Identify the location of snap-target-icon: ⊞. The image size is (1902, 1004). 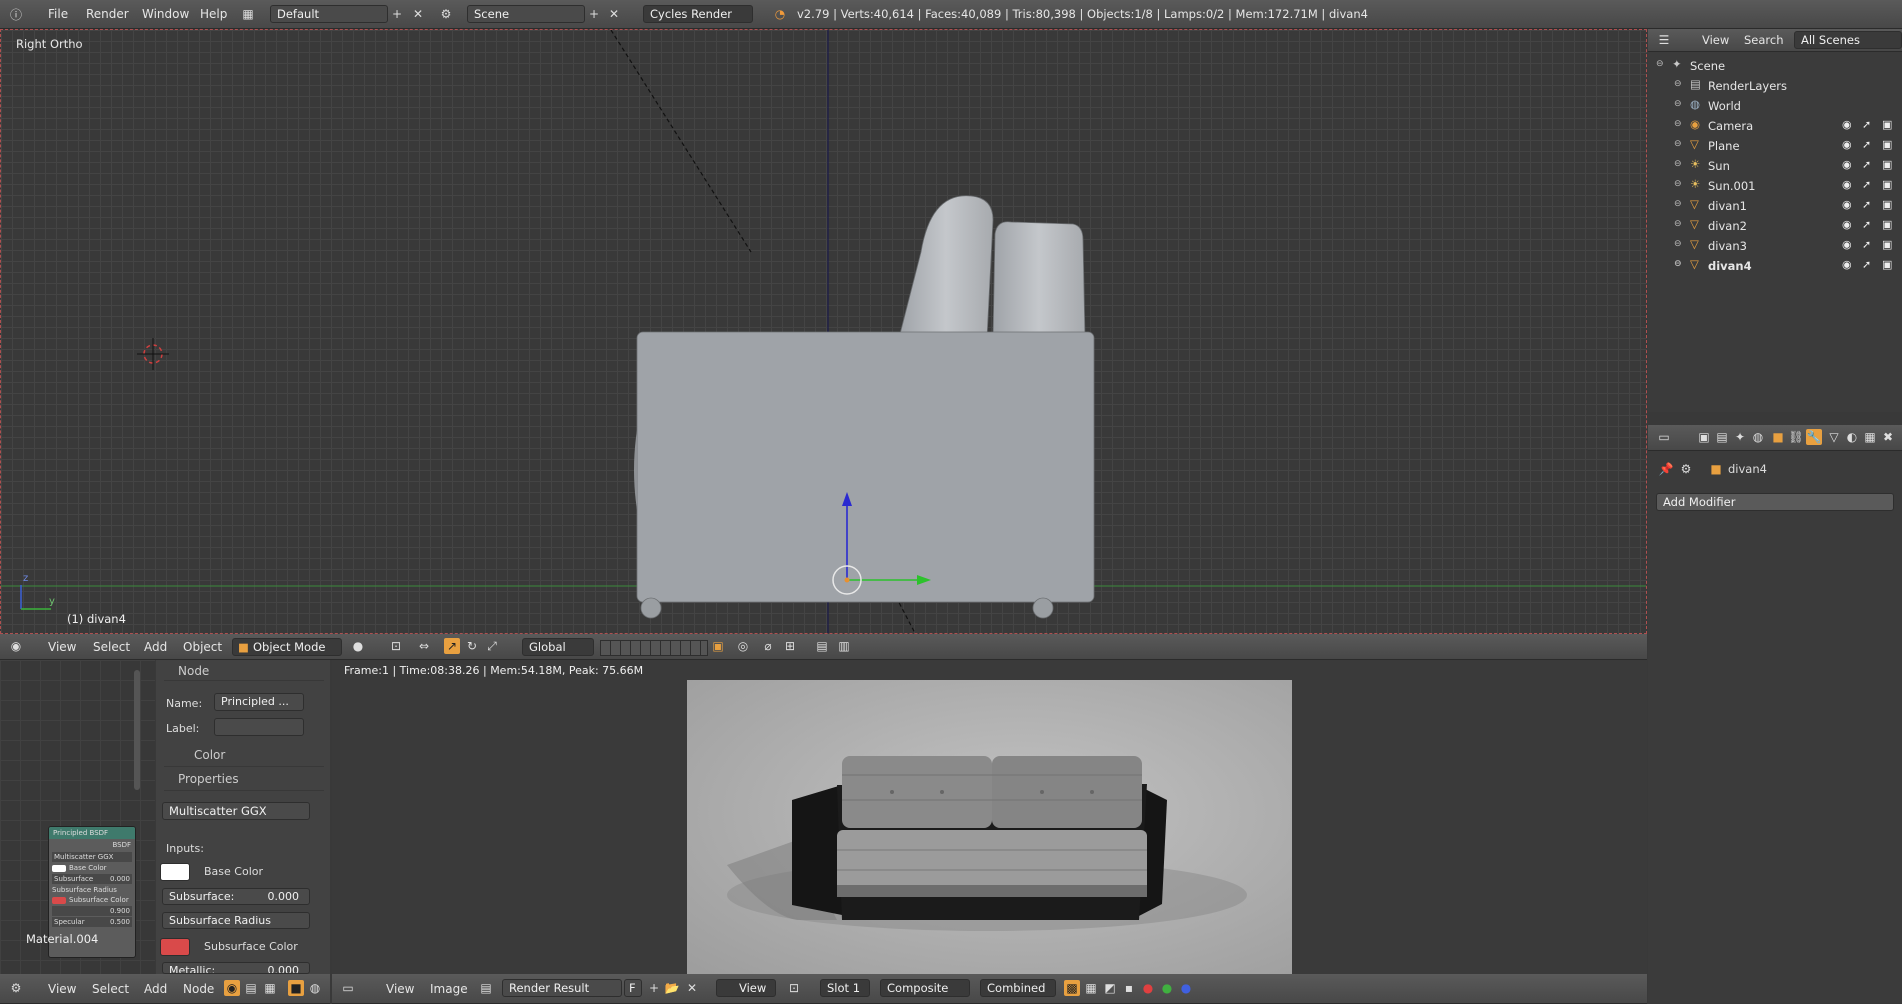
(790, 646).